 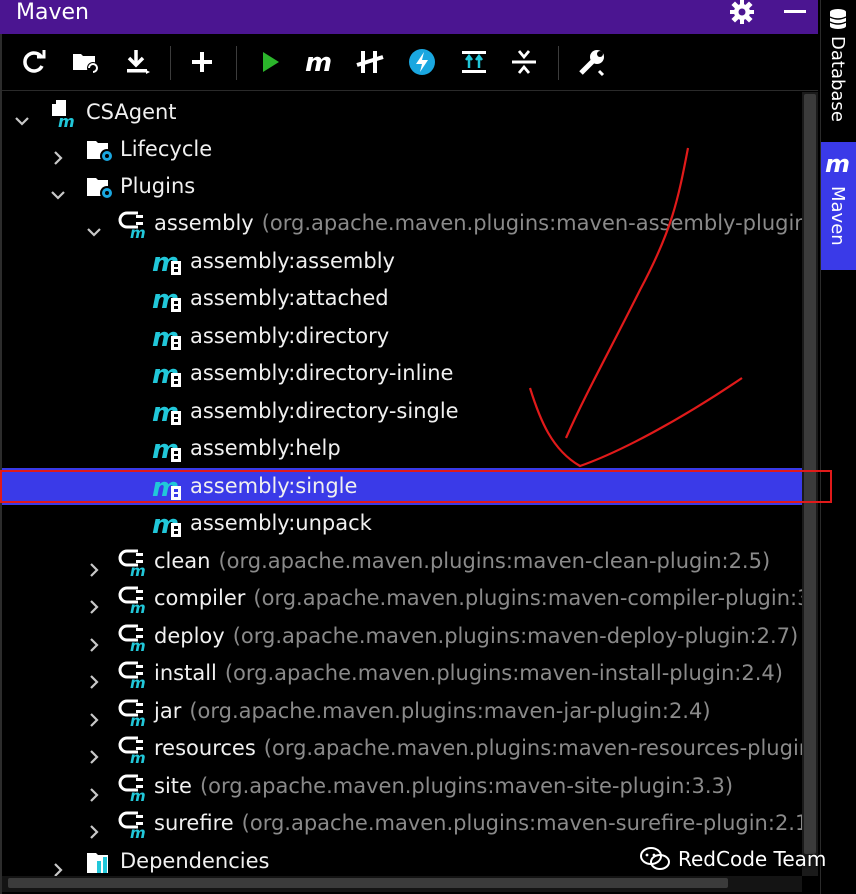 I want to click on reload-all-icon, so click(x=34, y=62).